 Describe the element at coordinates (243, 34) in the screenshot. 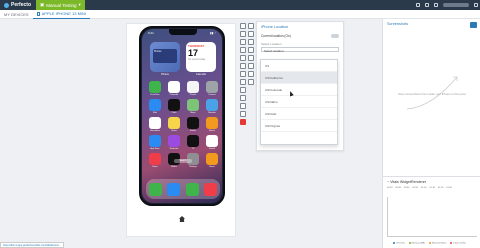

I see `screenshot-icon` at that location.